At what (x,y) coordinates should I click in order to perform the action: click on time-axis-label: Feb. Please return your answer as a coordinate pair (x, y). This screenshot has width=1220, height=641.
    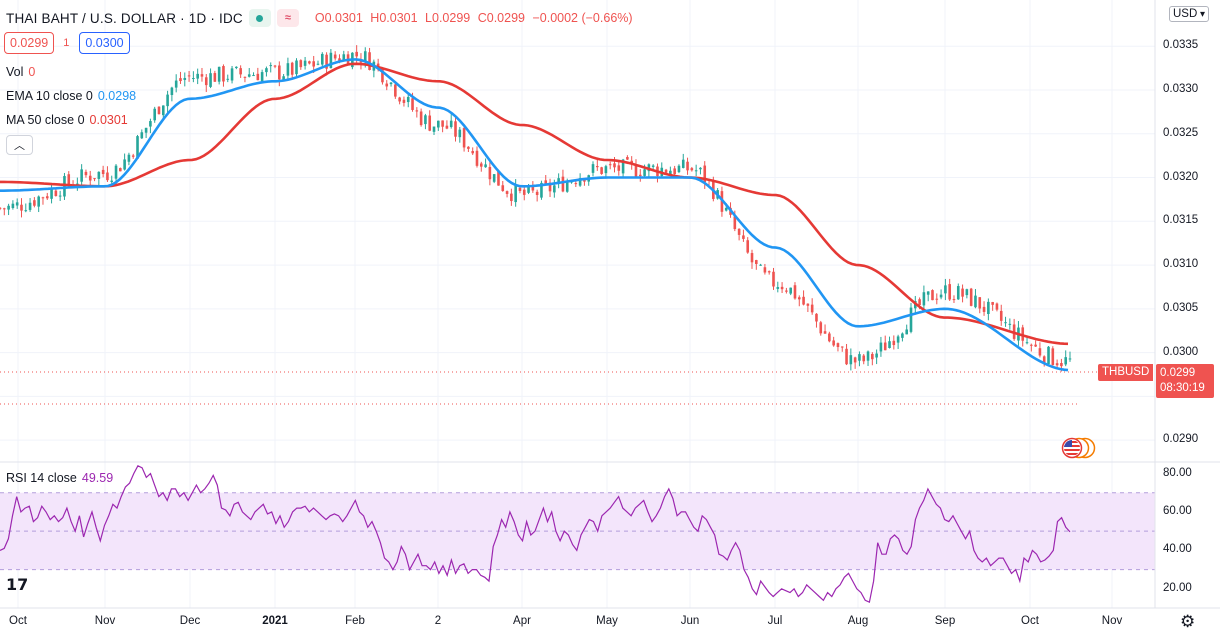
    Looking at the image, I should click on (355, 621).